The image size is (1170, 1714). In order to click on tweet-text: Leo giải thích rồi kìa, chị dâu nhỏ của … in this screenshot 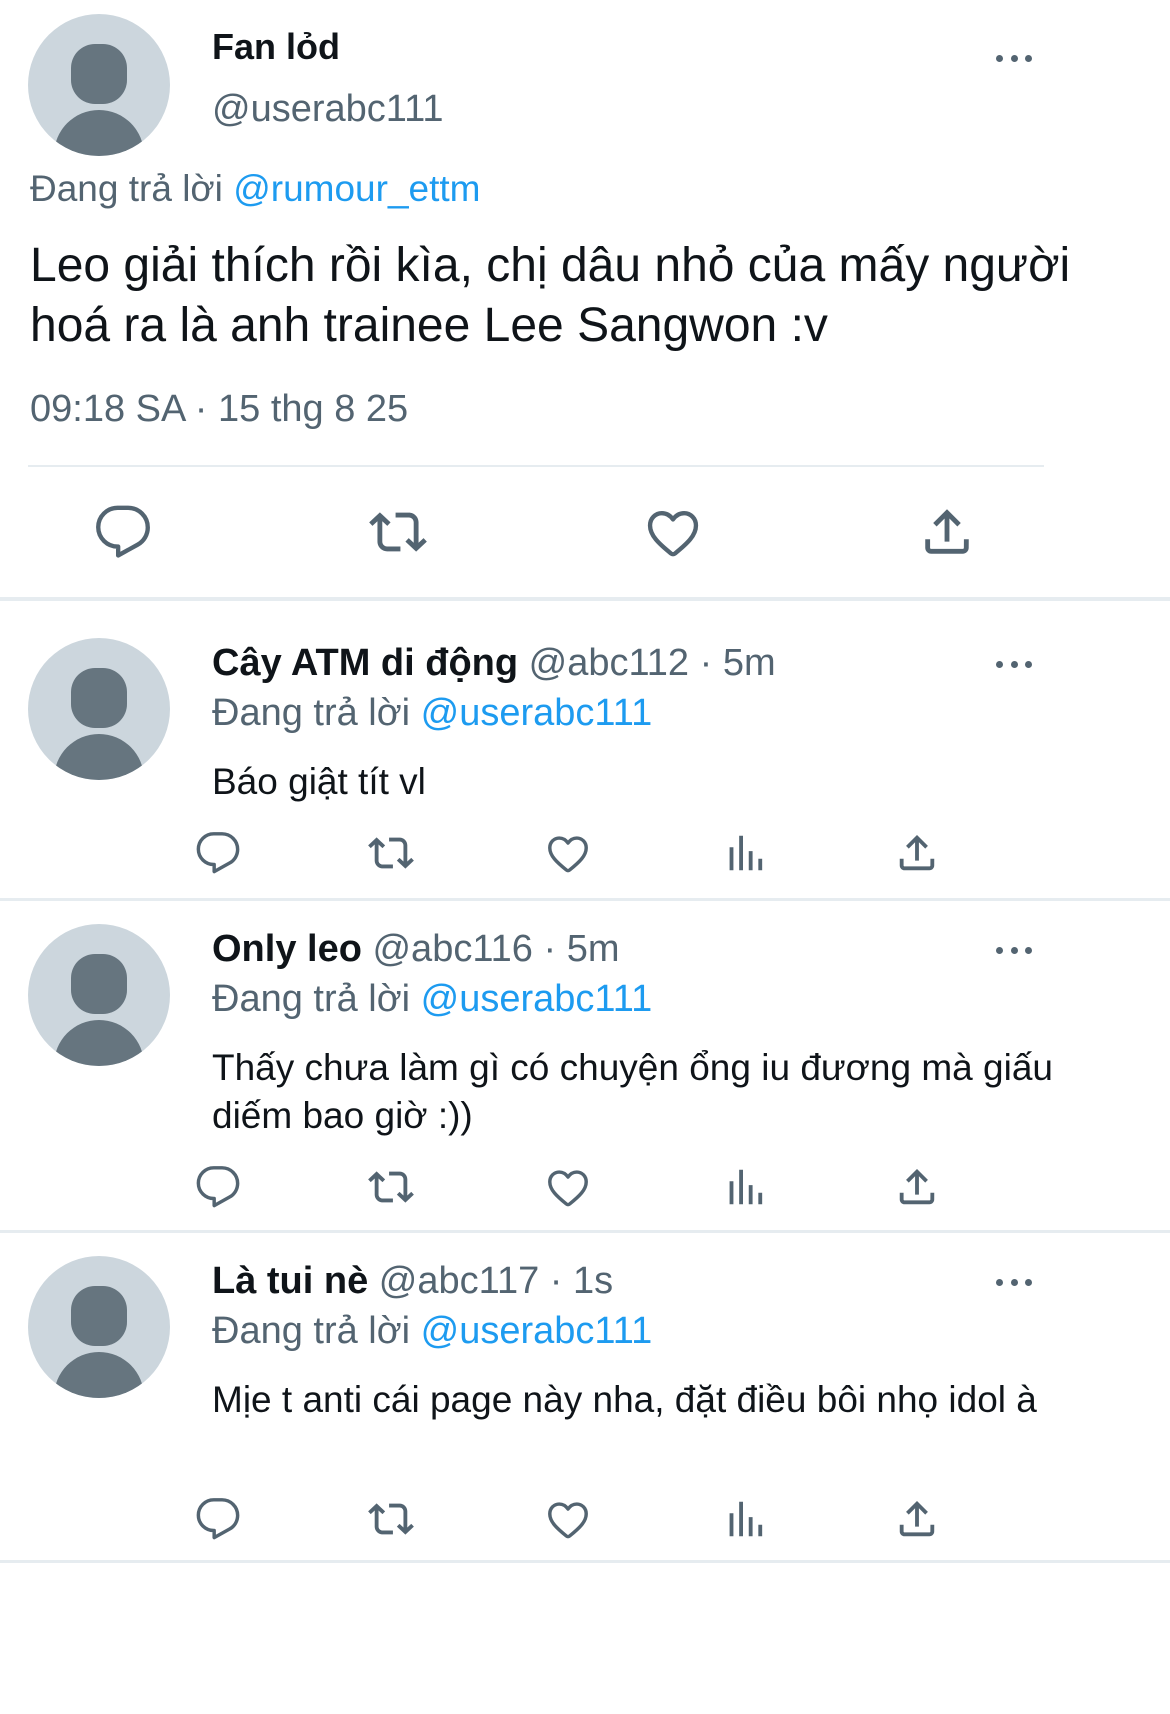, I will do `click(550, 295)`.